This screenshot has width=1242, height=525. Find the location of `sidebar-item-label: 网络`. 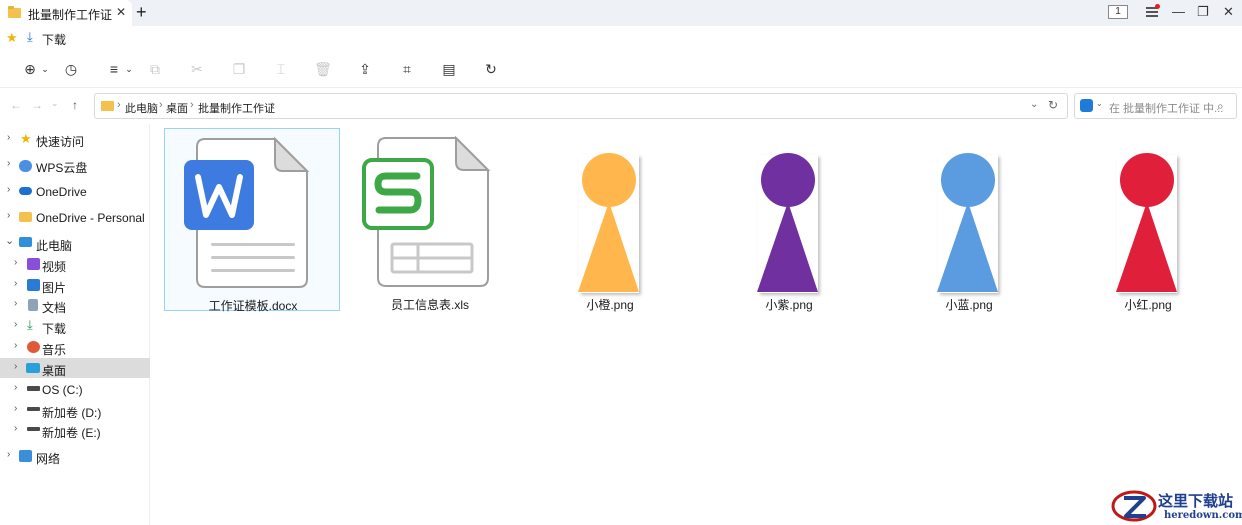

sidebar-item-label: 网络 is located at coordinates (48, 459).